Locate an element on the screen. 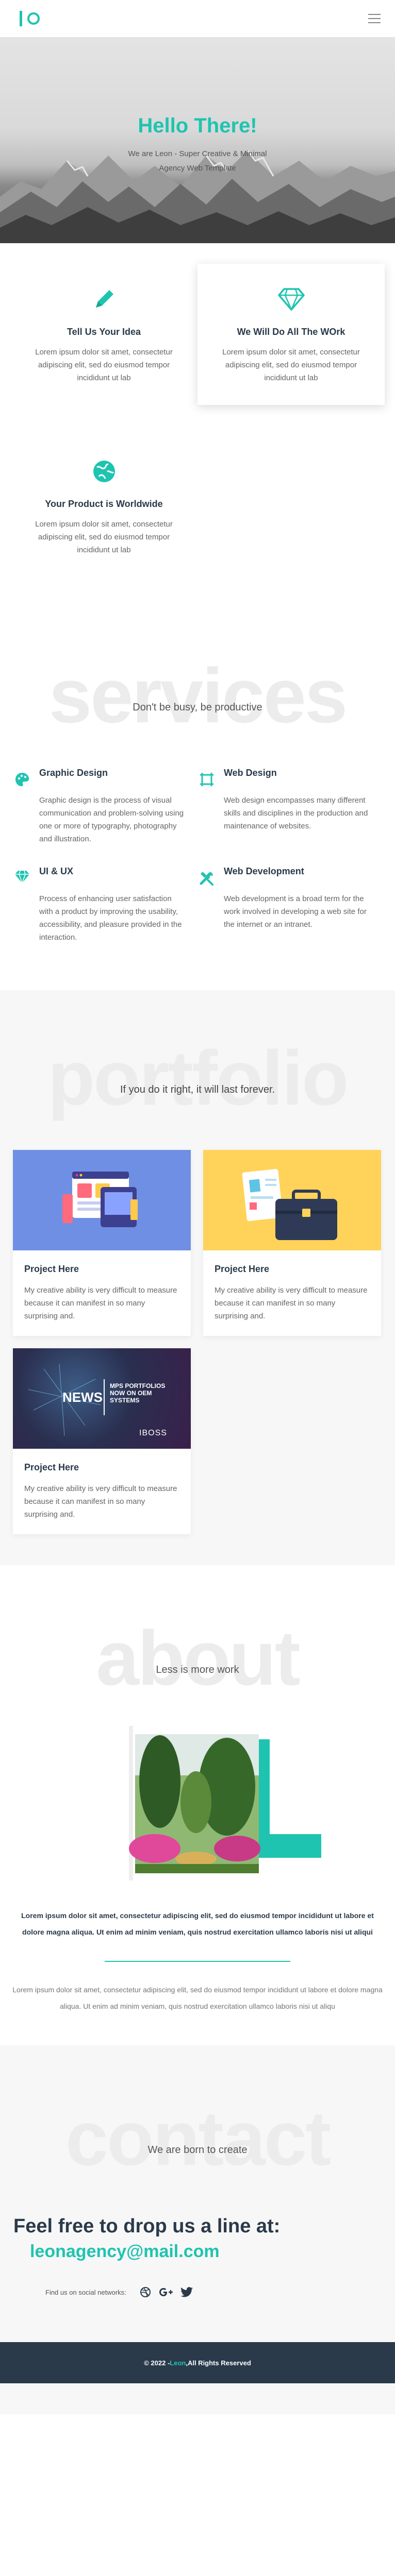 The height and width of the screenshot is (2576, 395). pen-icon is located at coordinates (104, 299).